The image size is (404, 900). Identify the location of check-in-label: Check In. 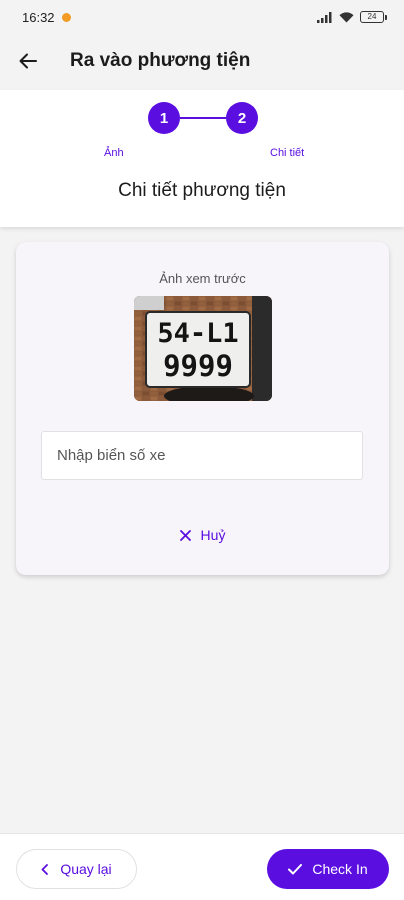
(340, 869).